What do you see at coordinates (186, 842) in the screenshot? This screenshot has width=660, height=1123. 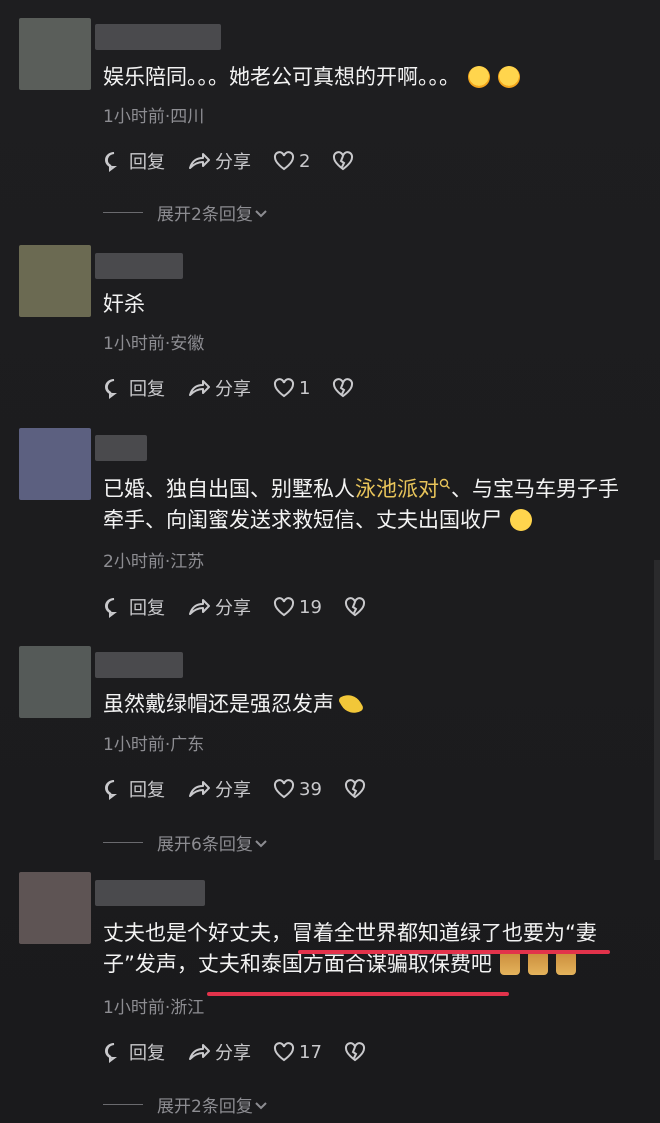 I see `expand-replies: 展开6条回复` at bounding box center [186, 842].